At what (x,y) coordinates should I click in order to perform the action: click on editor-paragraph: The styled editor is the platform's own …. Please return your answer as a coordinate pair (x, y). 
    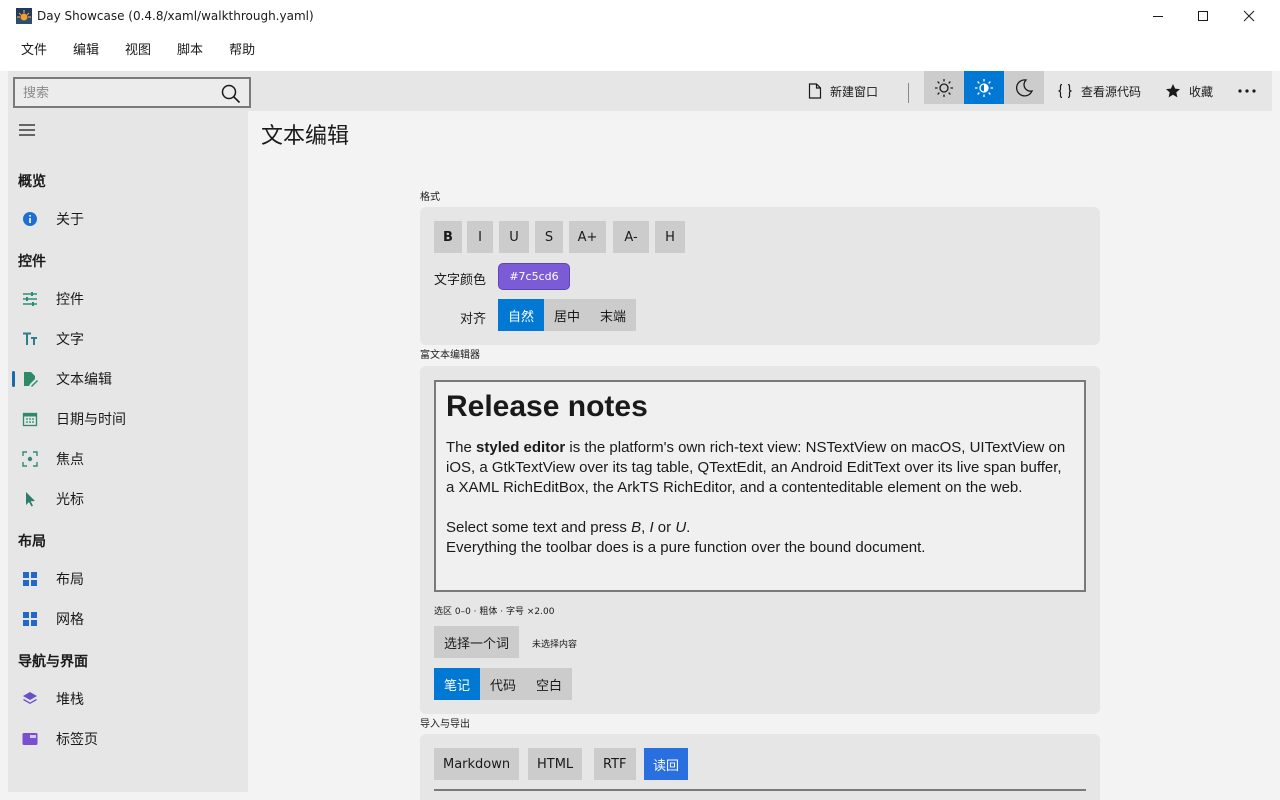
    Looking at the image, I should click on (760, 468).